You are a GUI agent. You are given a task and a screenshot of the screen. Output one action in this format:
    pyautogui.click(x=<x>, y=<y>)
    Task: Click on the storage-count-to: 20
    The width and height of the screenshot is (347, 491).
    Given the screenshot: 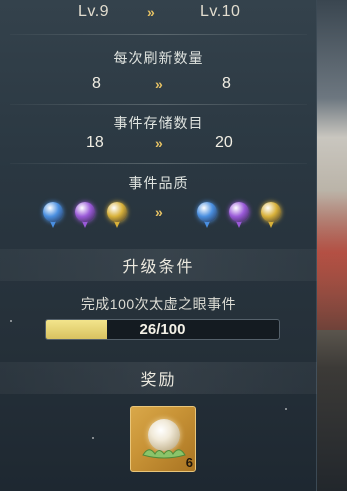 What is the action you would take?
    pyautogui.click(x=224, y=142)
    